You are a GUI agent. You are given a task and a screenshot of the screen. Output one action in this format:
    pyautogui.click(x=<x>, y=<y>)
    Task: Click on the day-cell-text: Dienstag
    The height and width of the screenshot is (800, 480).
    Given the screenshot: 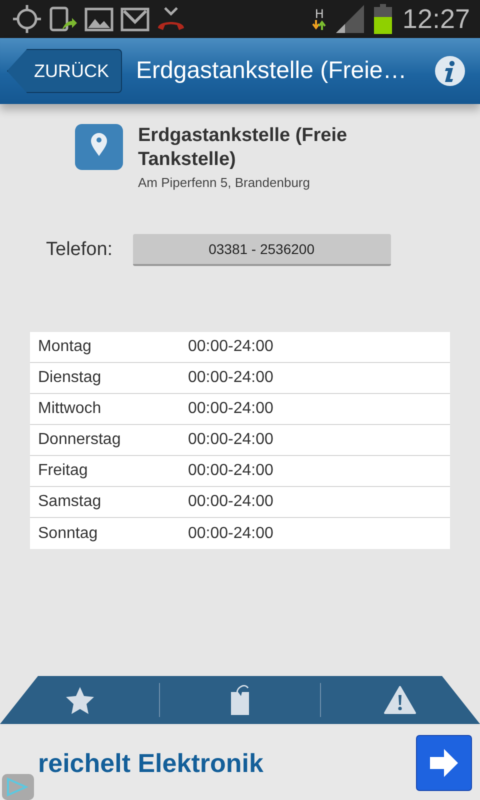 What is the action you would take?
    pyautogui.click(x=70, y=378)
    